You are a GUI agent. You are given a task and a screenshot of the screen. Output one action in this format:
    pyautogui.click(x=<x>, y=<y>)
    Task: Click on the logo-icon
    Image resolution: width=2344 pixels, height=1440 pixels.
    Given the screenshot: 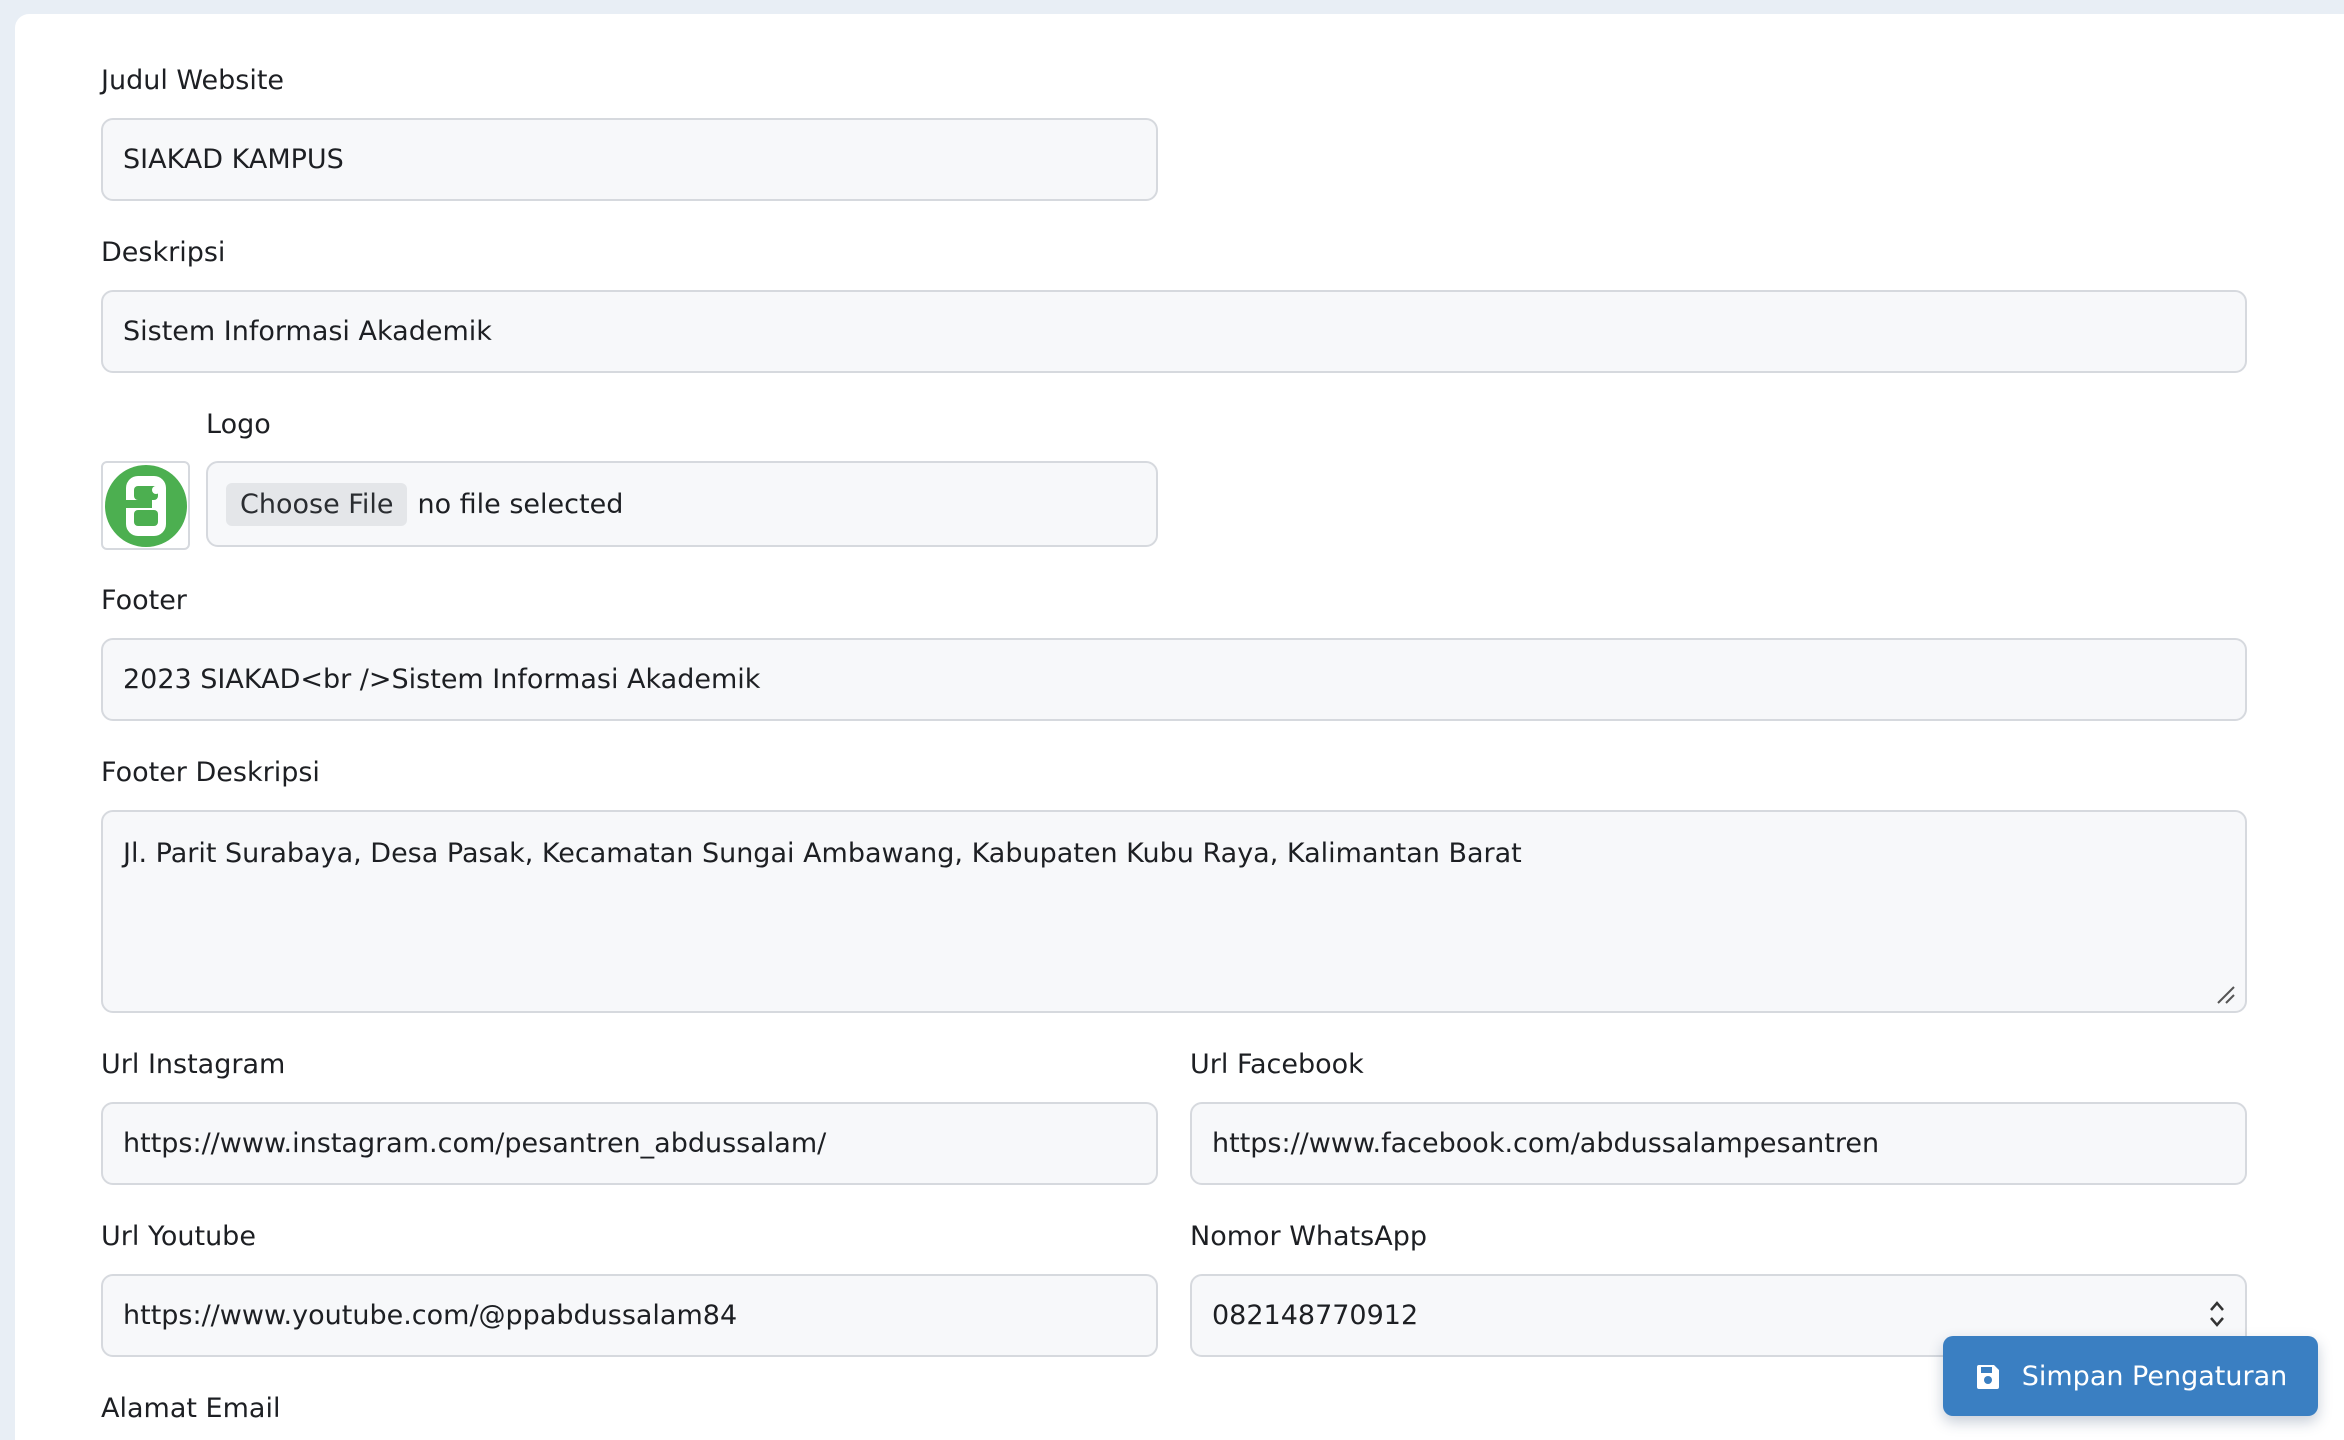 What is the action you would take?
    pyautogui.click(x=145, y=505)
    